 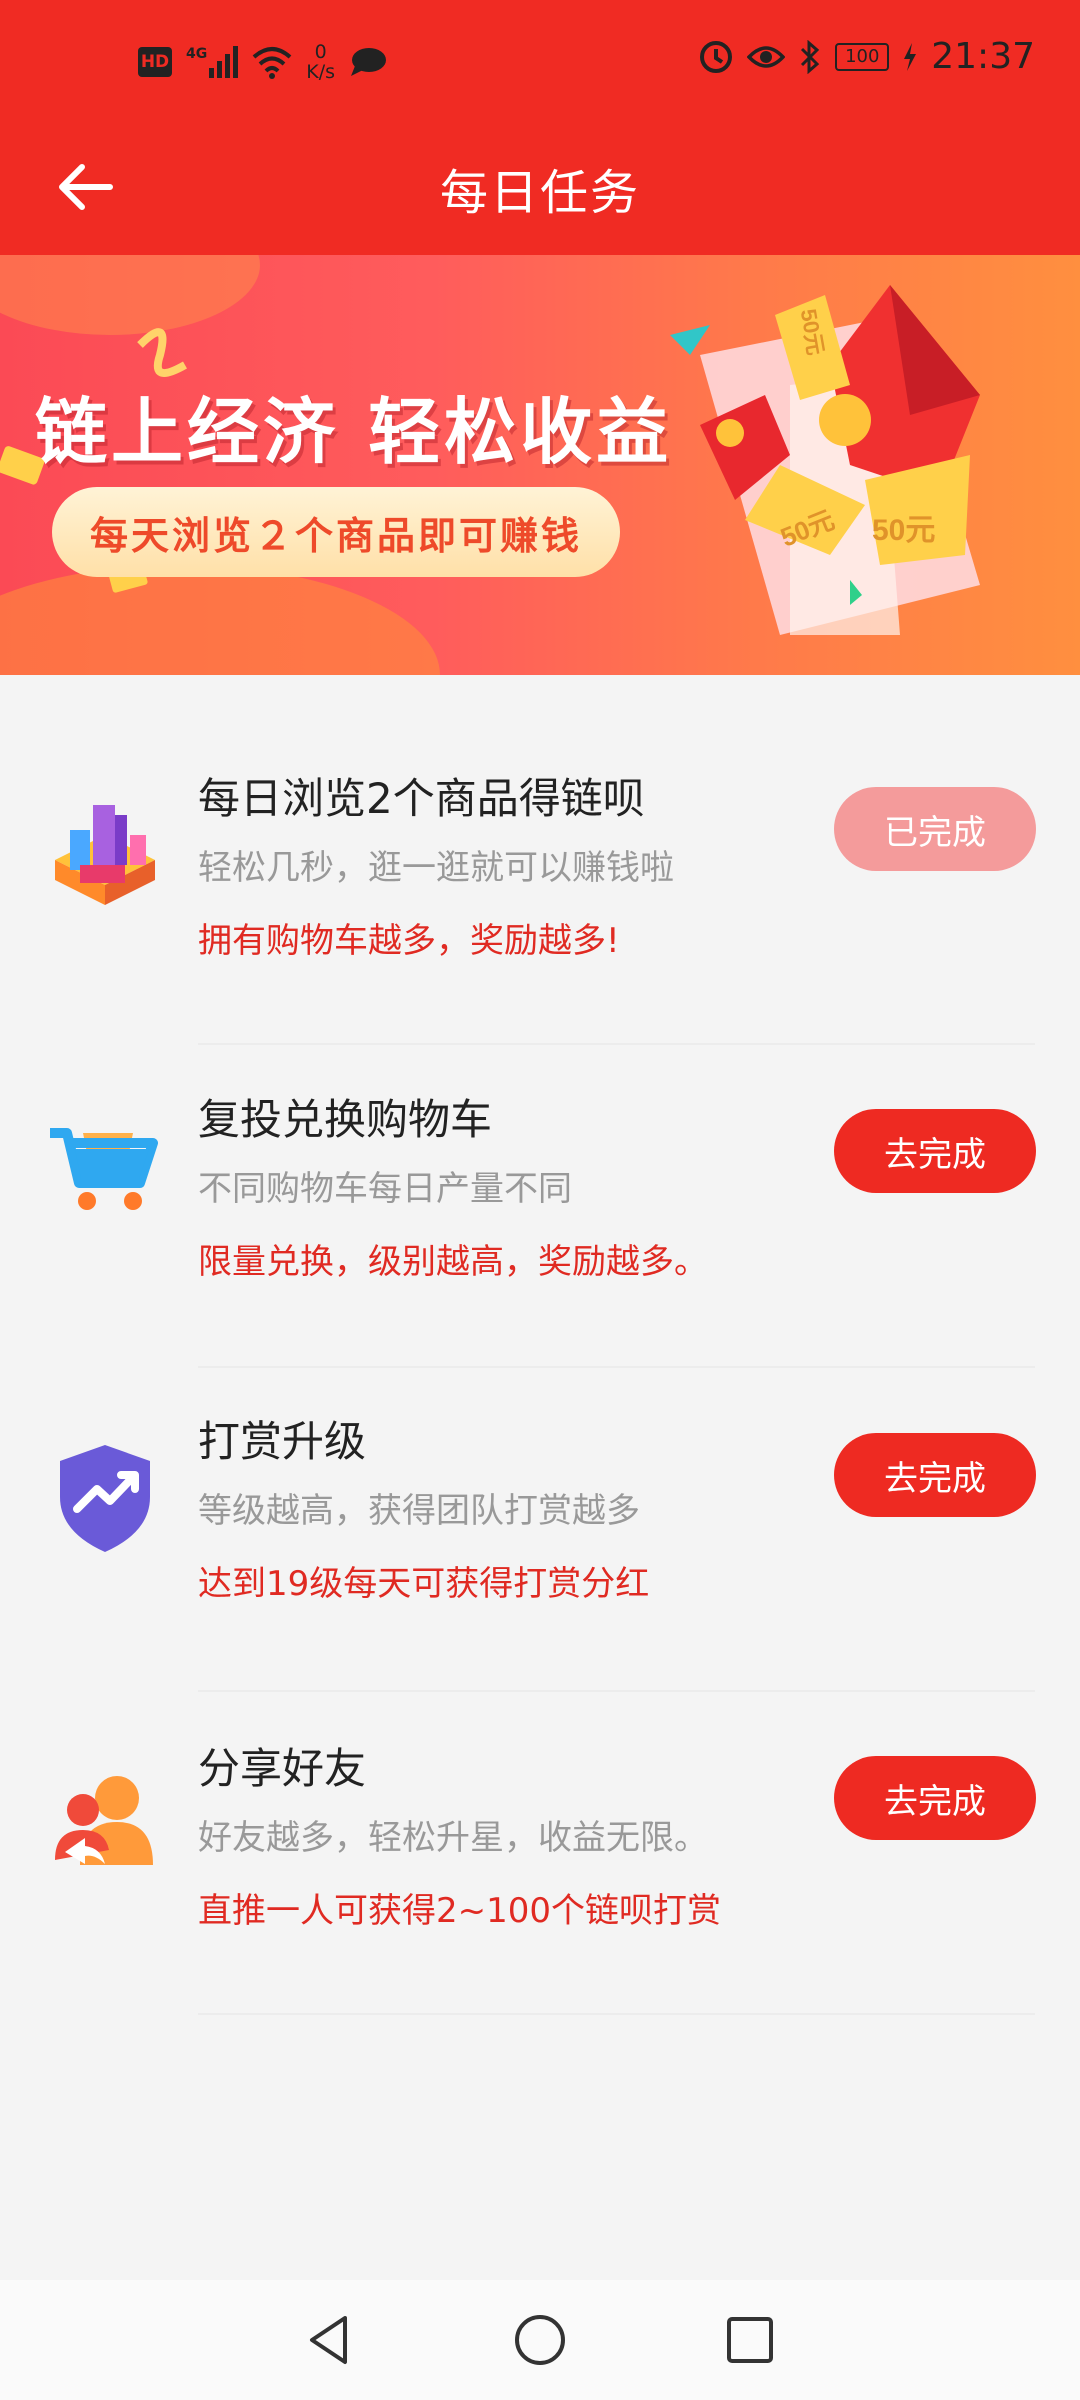 What do you see at coordinates (272, 63) in the screenshot?
I see `wifi-icon` at bounding box center [272, 63].